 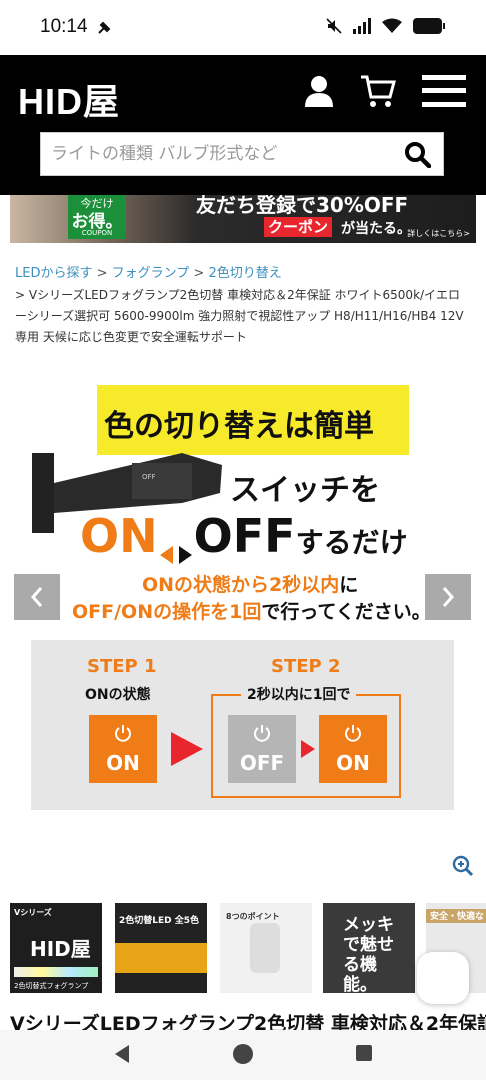 I want to click on search-box, so click(x=242, y=154).